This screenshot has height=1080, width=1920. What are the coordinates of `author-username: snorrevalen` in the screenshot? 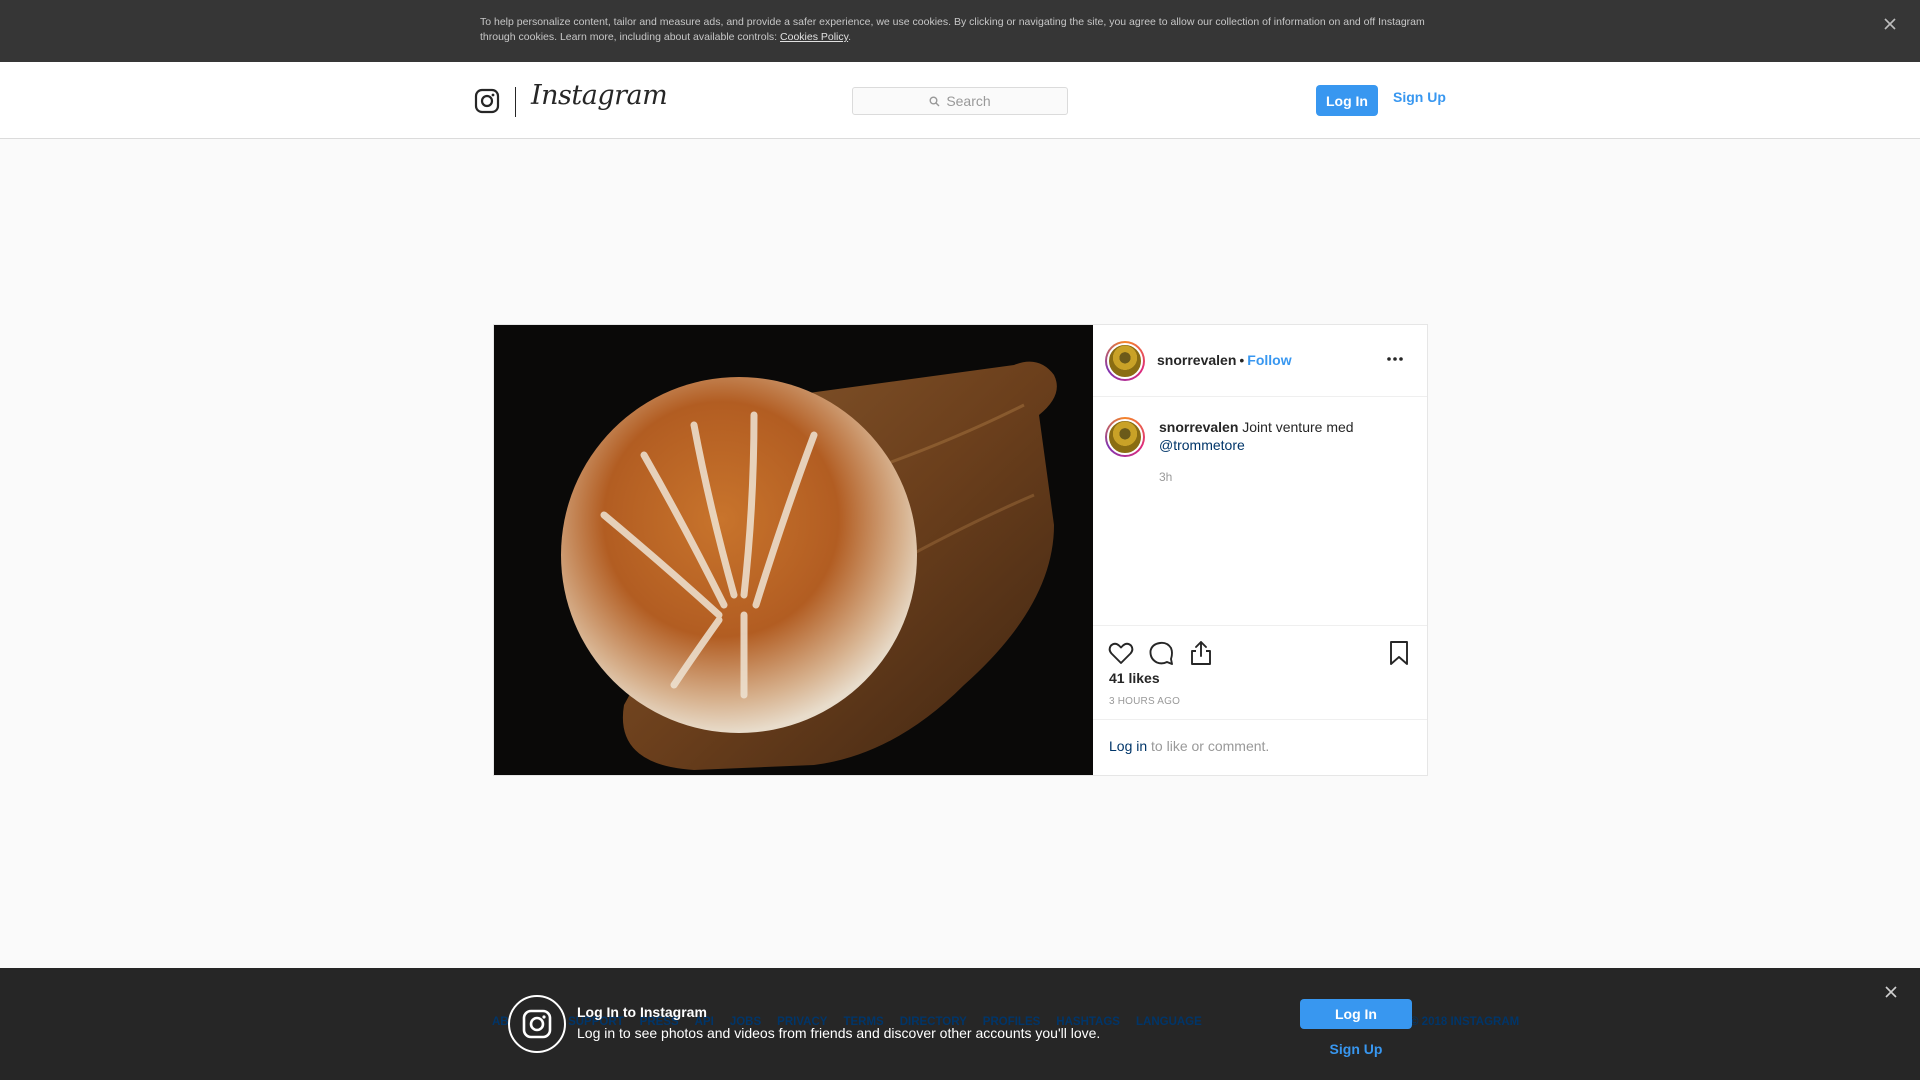 It's located at (1196, 360).